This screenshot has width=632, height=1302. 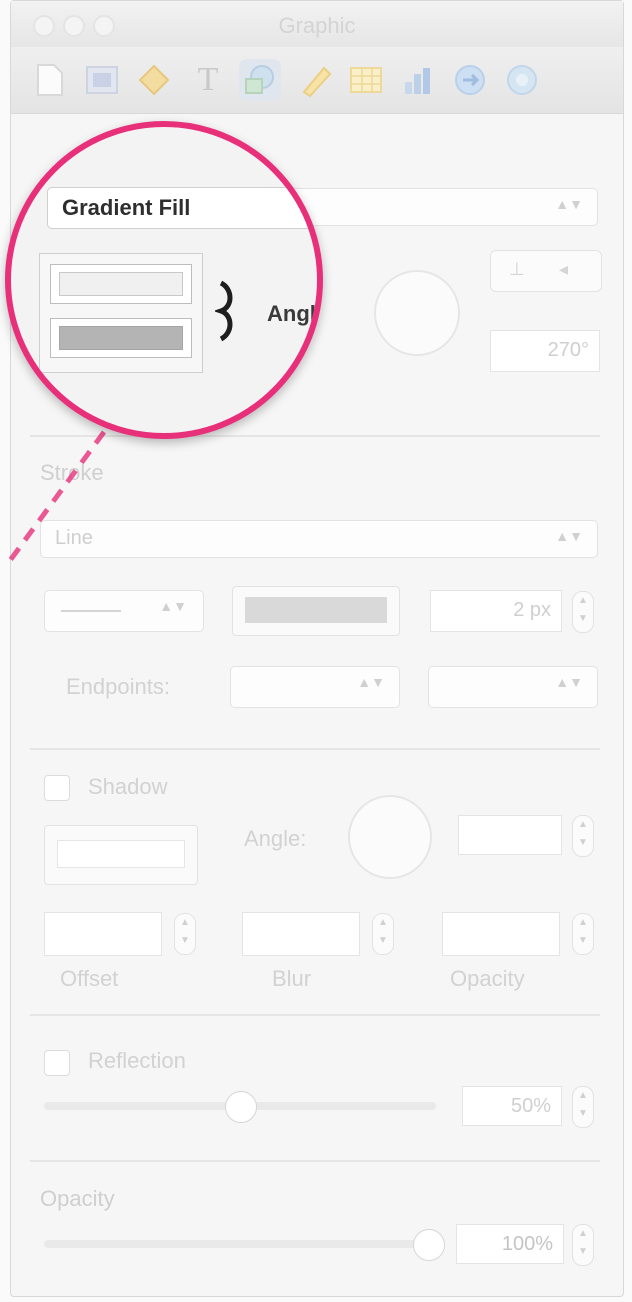 I want to click on table-inspector-button, so click(x=366, y=80).